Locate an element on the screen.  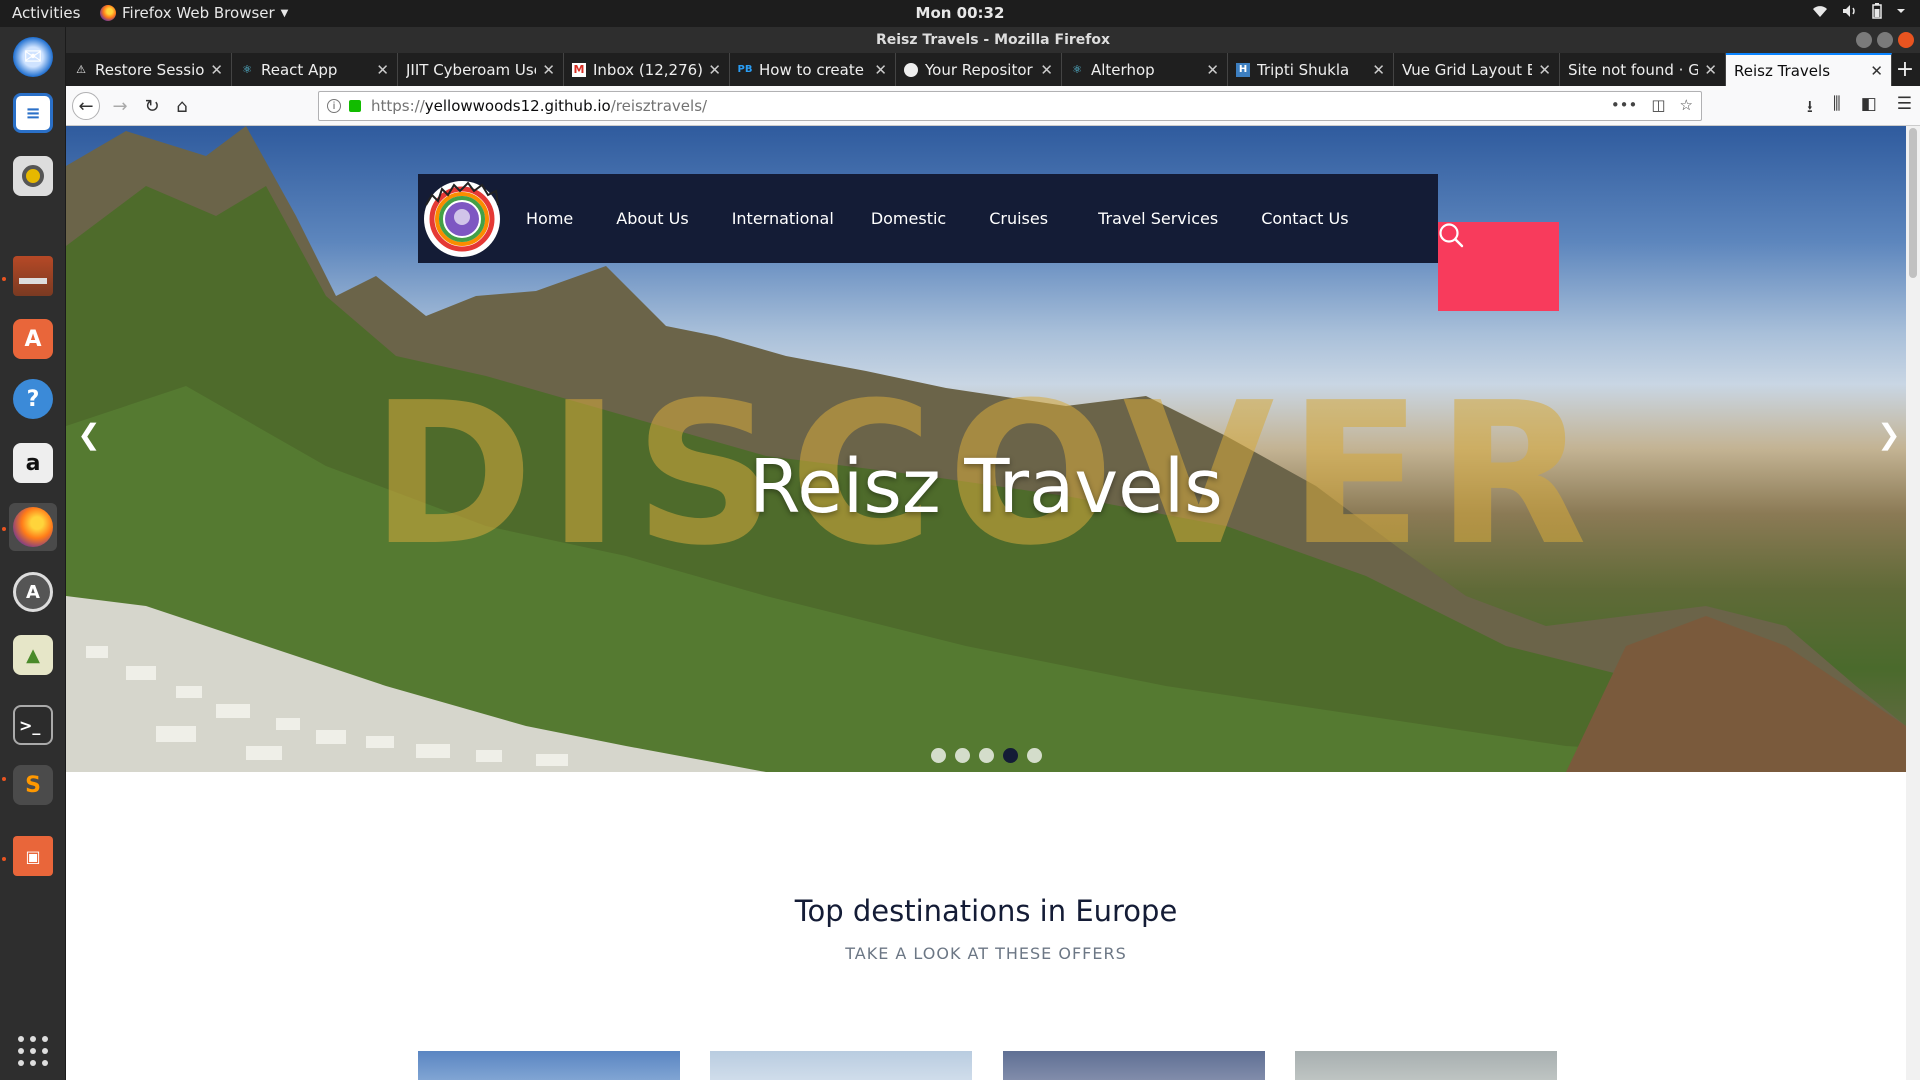
nav-about-link: About Us is located at coordinates (652, 218).